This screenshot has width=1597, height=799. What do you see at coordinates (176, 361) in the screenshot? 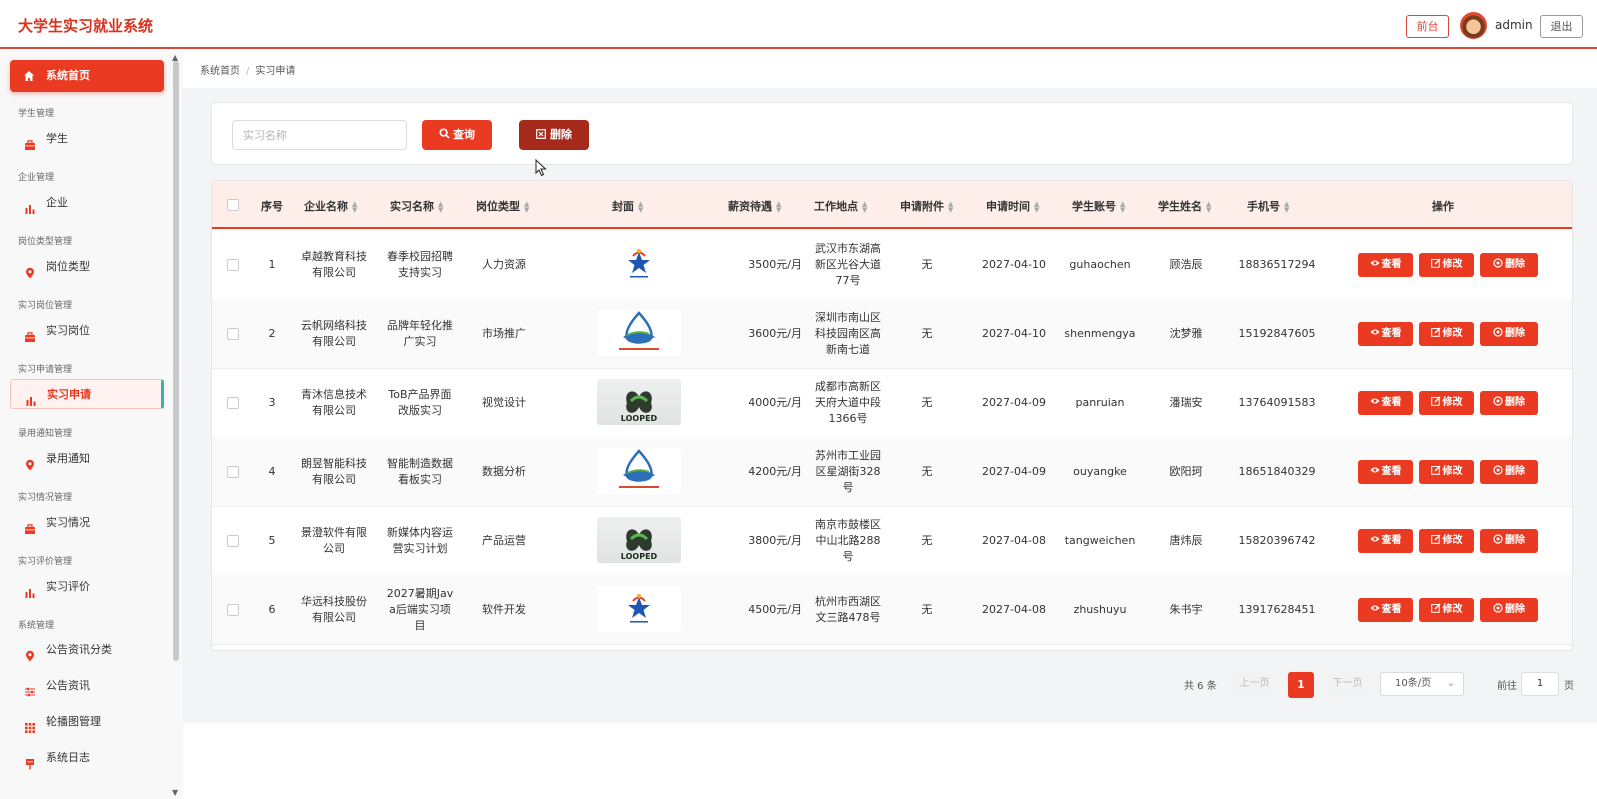
I see `sidebar-scrollbar` at bounding box center [176, 361].